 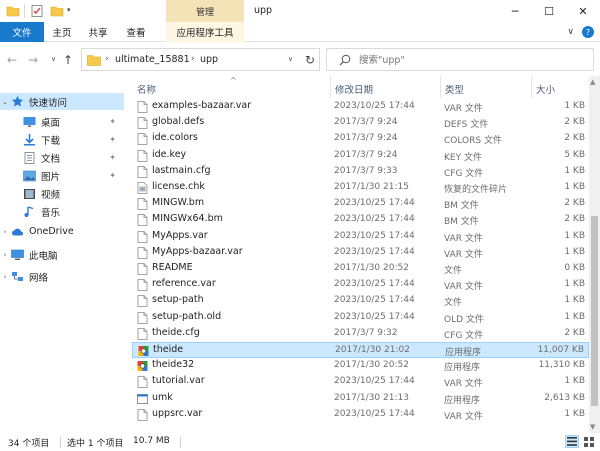 I want to click on recent-locations-icon: ∨, so click(x=53, y=59).